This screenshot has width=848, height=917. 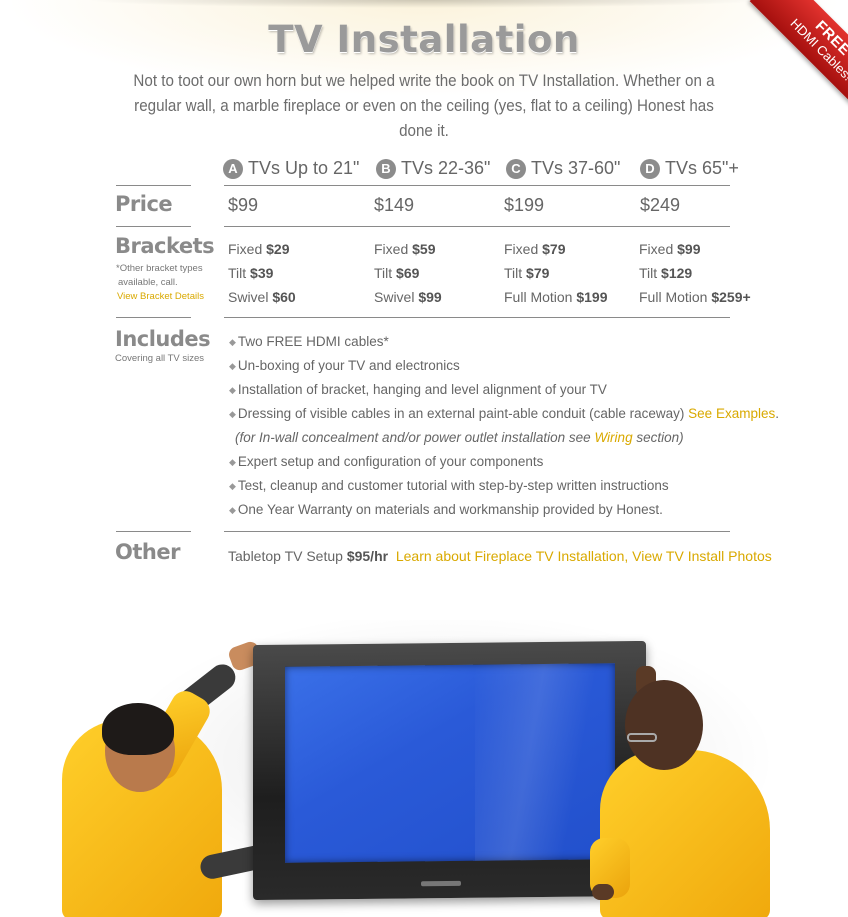 What do you see at coordinates (397, 273) in the screenshot?
I see `bracket-cell: Tilt $69` at bounding box center [397, 273].